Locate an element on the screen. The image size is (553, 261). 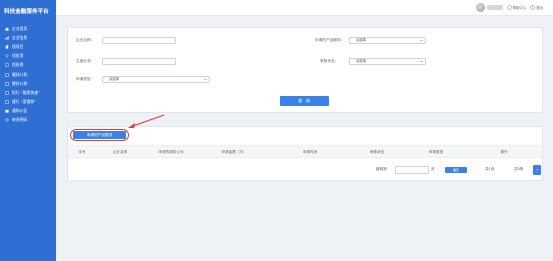
total-records: 共0条 is located at coordinates (519, 169).